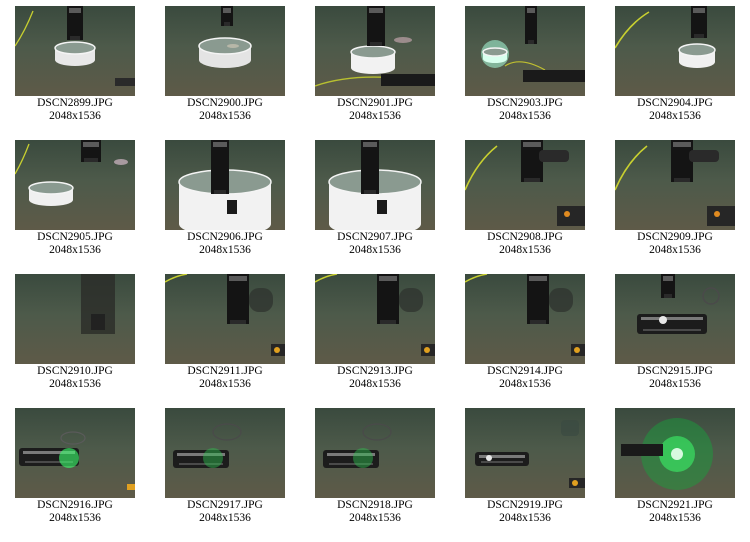 The height and width of the screenshot is (542, 750). What do you see at coordinates (75, 371) in the screenshot?
I see `thumbnail-filename: DSCN2910.JPG` at bounding box center [75, 371].